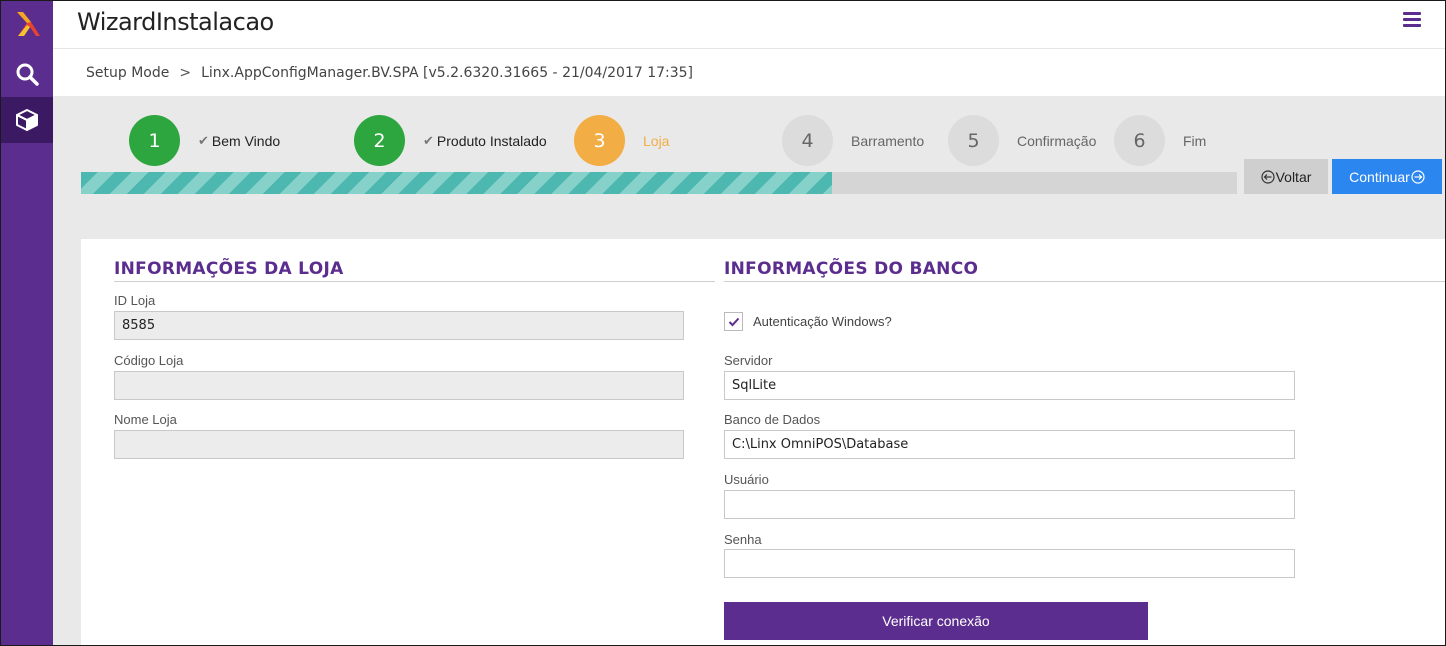 Image resolution: width=1446 pixels, height=646 pixels. What do you see at coordinates (822, 321) in the screenshot?
I see `windows-auth-label: Autenticação Windows?` at bounding box center [822, 321].